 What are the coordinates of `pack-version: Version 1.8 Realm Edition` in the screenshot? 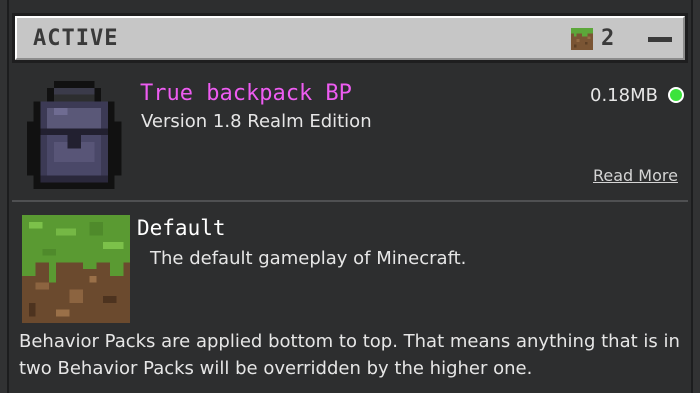 It's located at (256, 121).